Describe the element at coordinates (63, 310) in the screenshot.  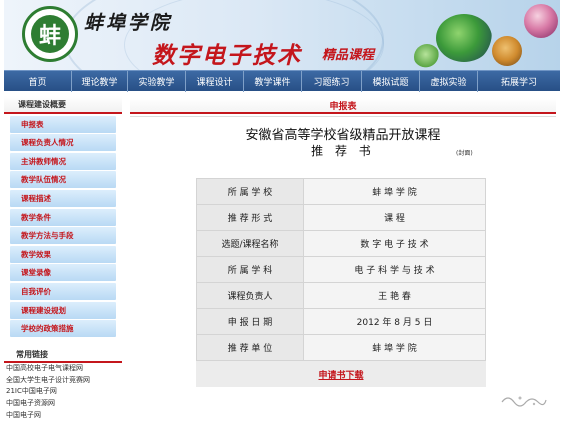
I see `sidebar-item-construction-plan: 课程建设规划` at that location.